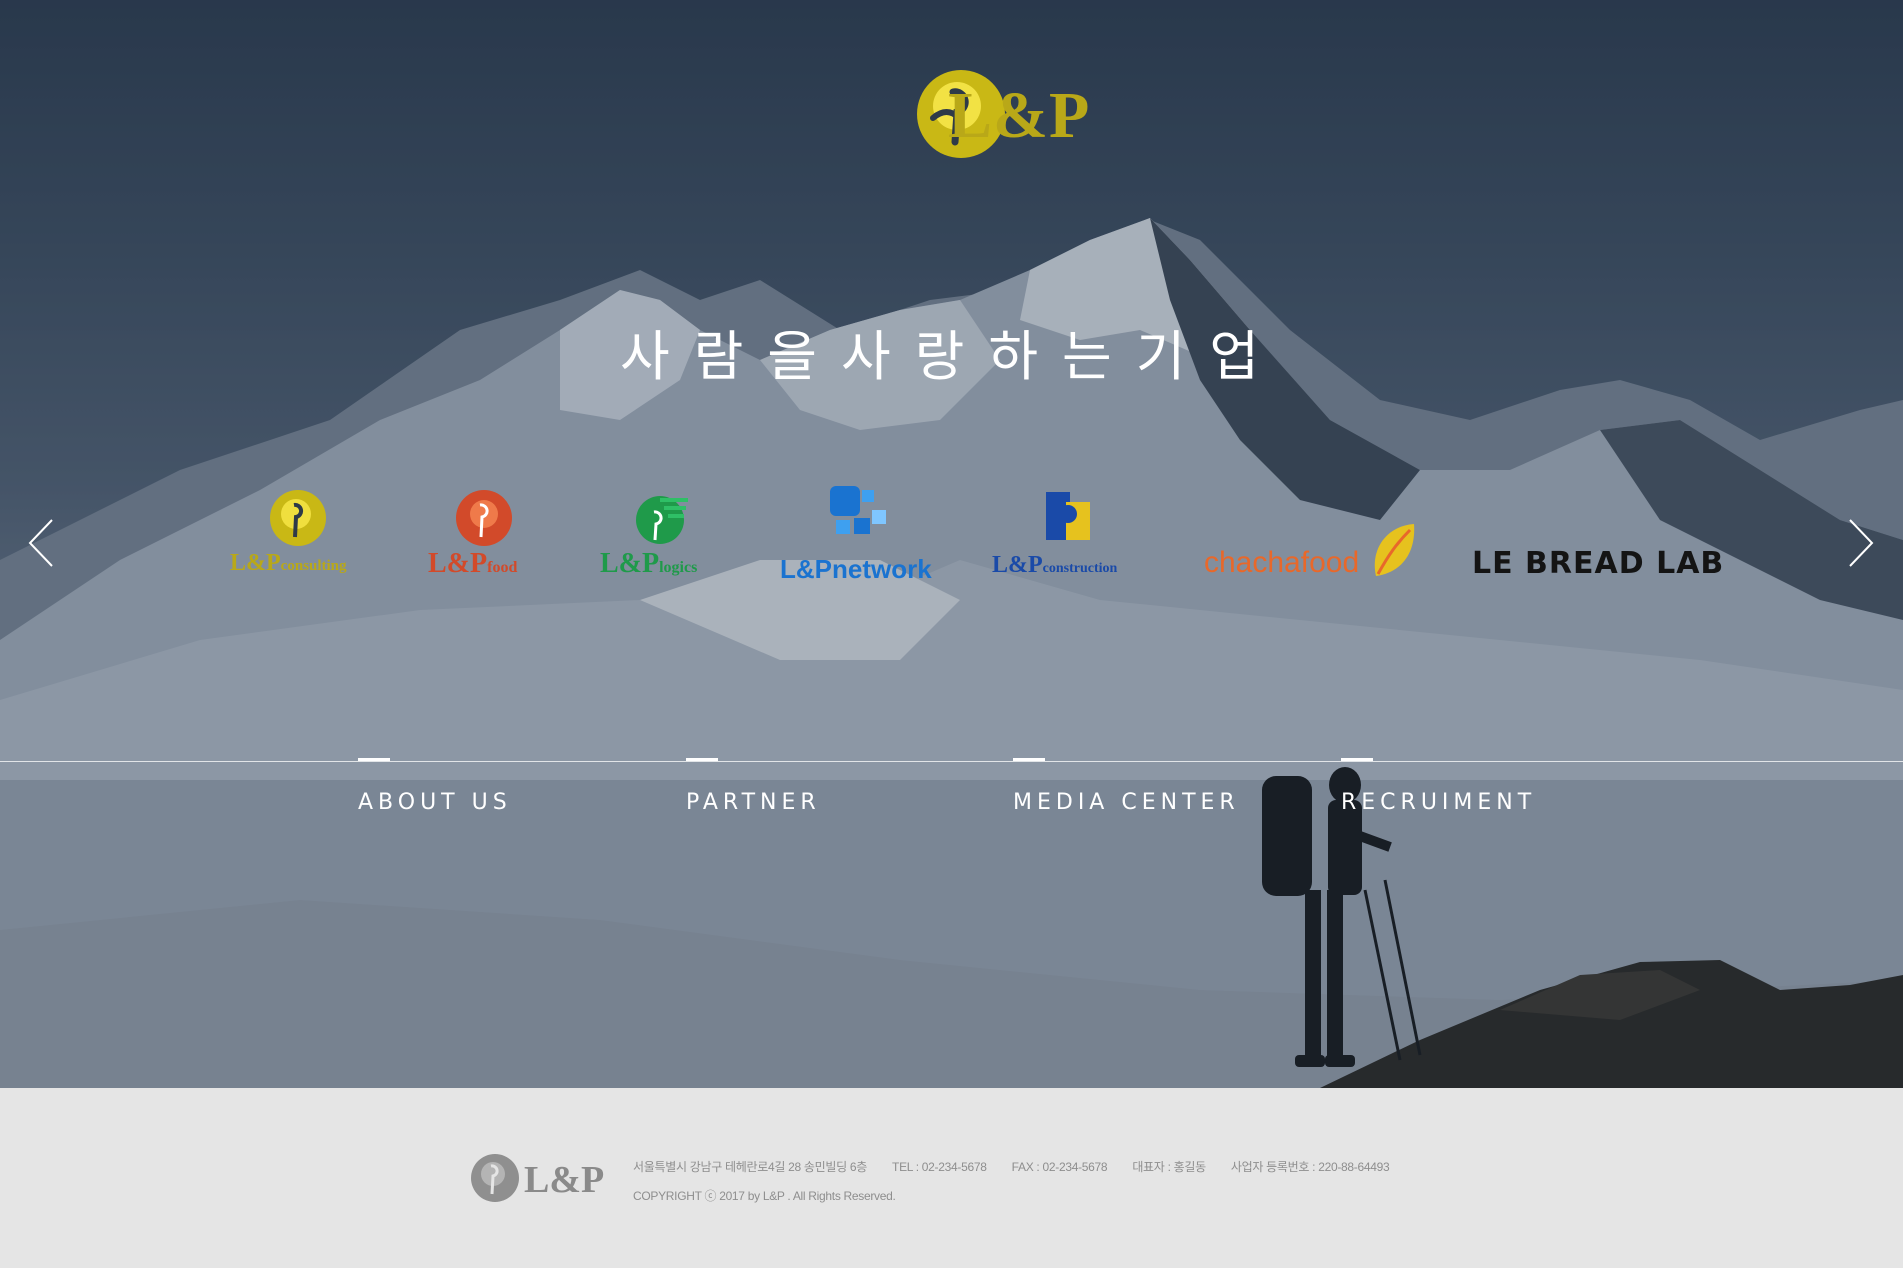  I want to click on footer-fax: FAX : 02-234-5678, so click(1059, 1167).